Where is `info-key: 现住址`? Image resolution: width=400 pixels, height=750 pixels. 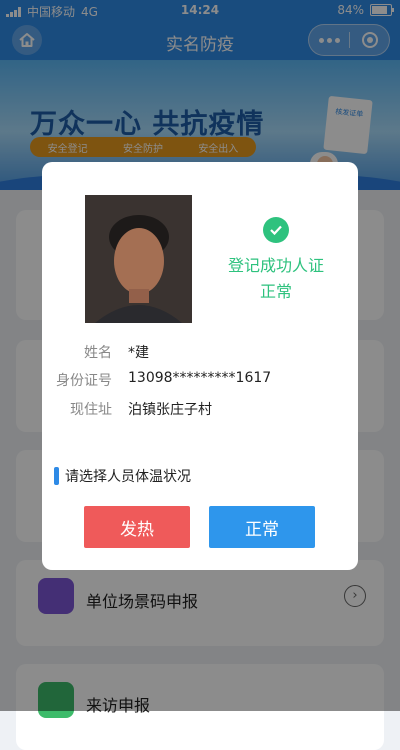
info-key: 现住址 is located at coordinates (91, 410).